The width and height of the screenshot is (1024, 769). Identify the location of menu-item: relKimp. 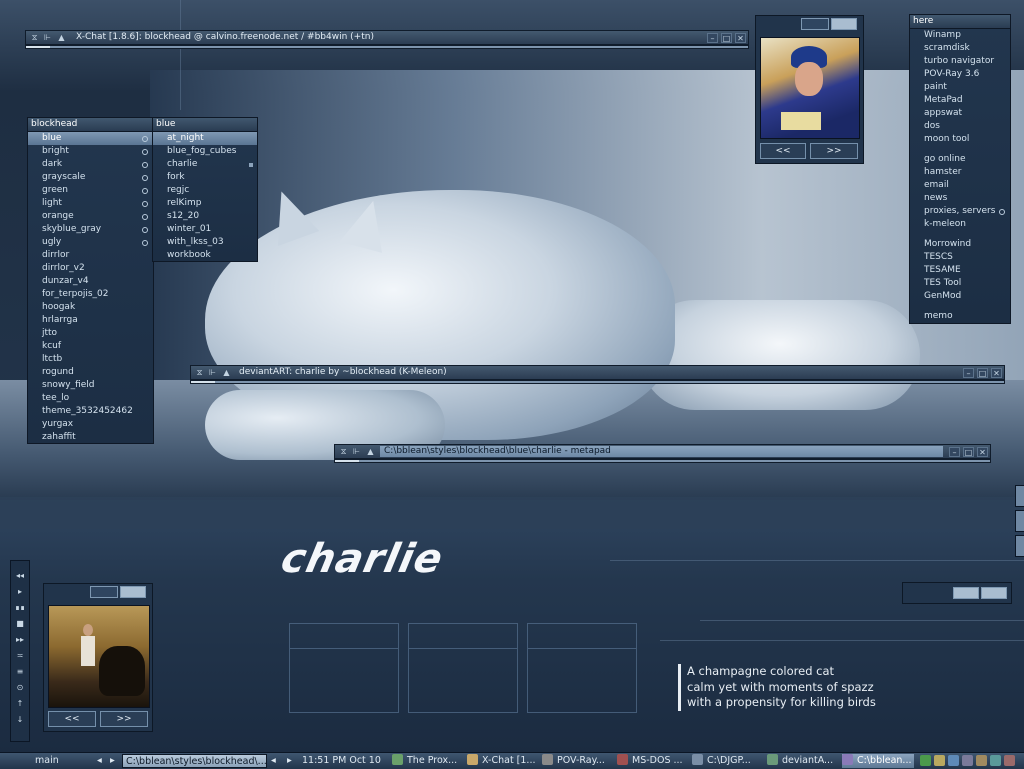
(205, 203).